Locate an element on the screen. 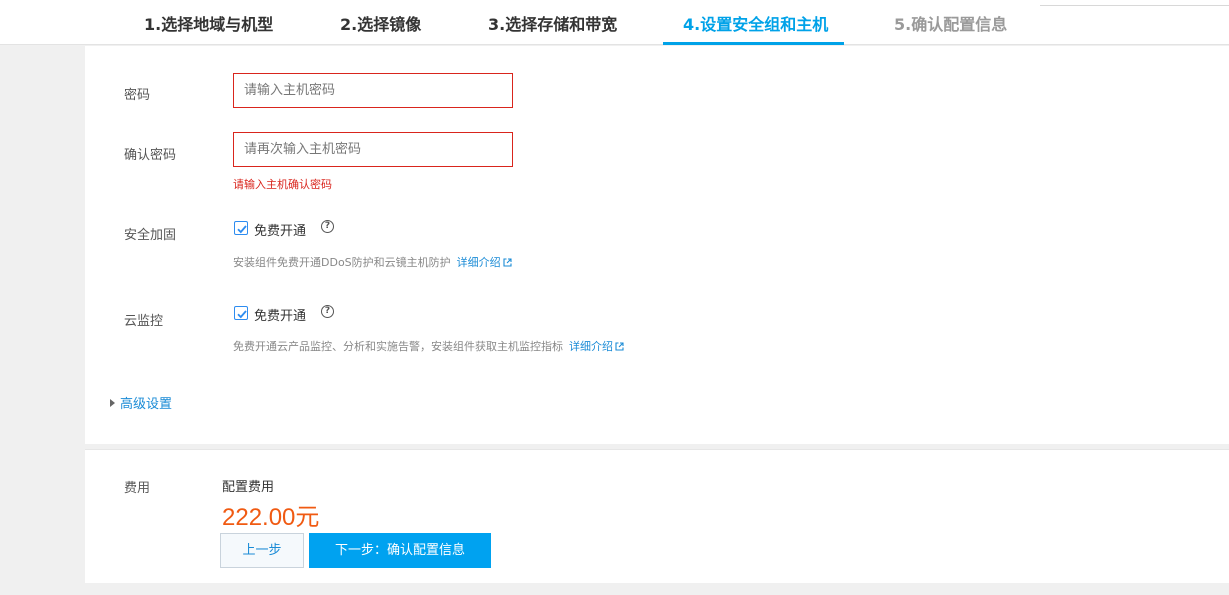  step-4-security: 4.设置安全组和主机 is located at coordinates (755, 28).